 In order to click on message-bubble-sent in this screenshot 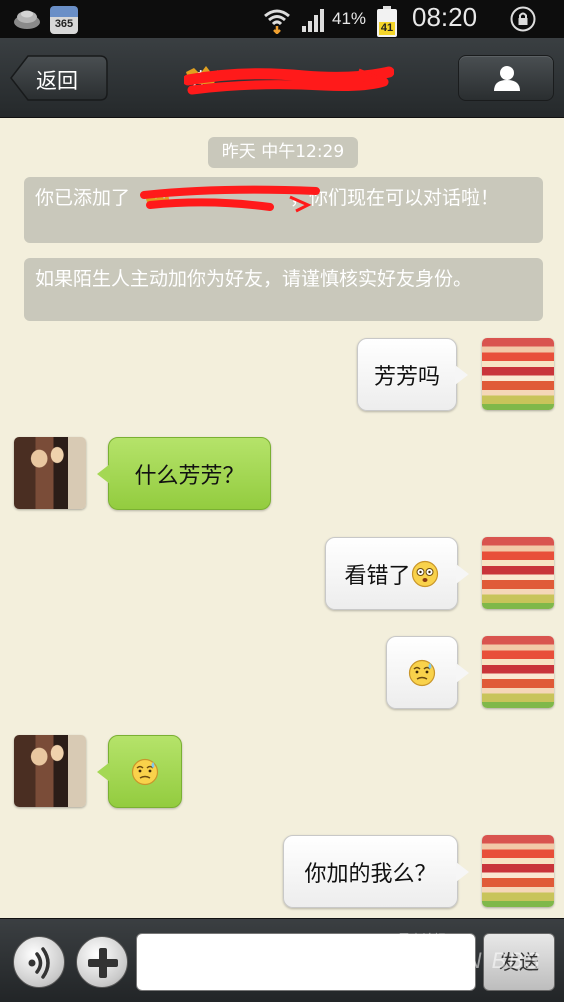, I will do `click(427, 672)`.